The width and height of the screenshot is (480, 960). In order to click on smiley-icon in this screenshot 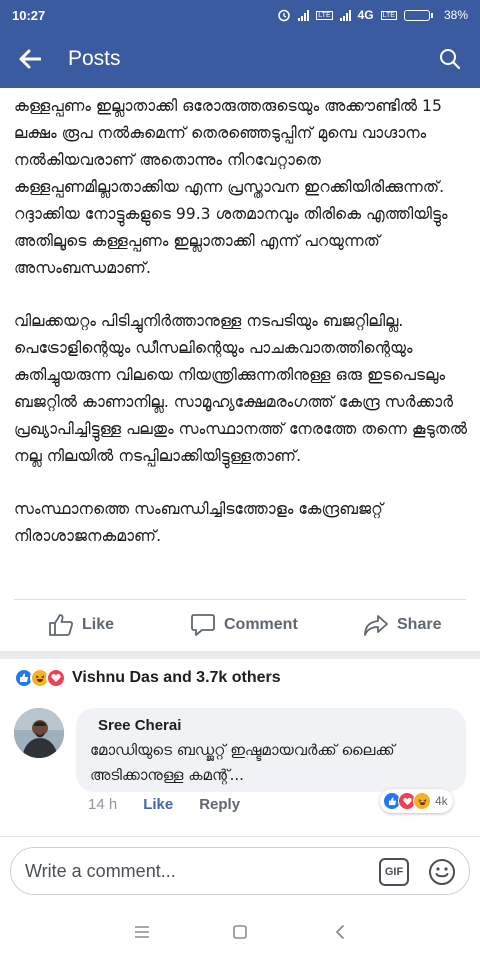, I will do `click(442, 872)`.